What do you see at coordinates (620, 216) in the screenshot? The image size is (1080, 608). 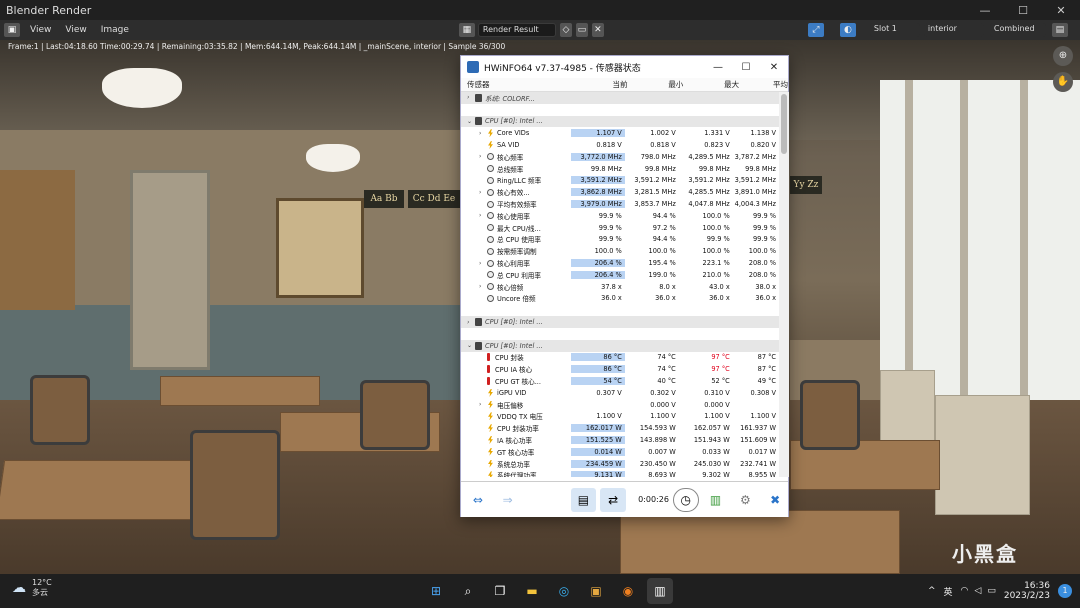 I see `sensor-row: › 核心使用率 99.9 % 94.4 % 100.0 % 99.9 %` at bounding box center [620, 216].